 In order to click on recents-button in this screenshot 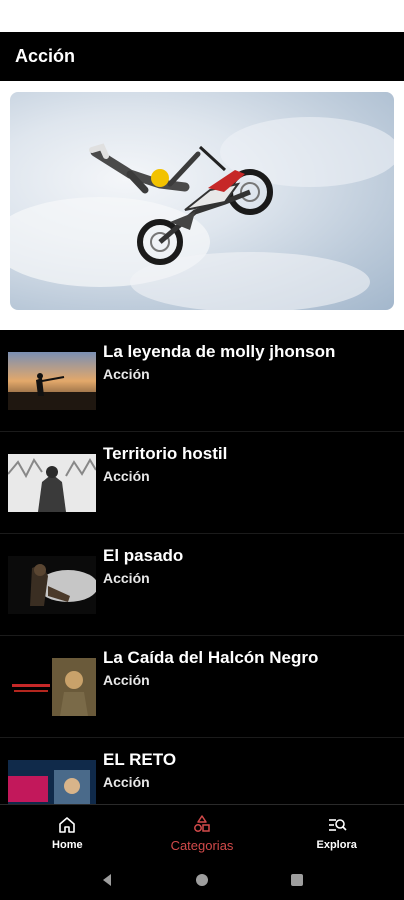, I will do `click(297, 880)`.